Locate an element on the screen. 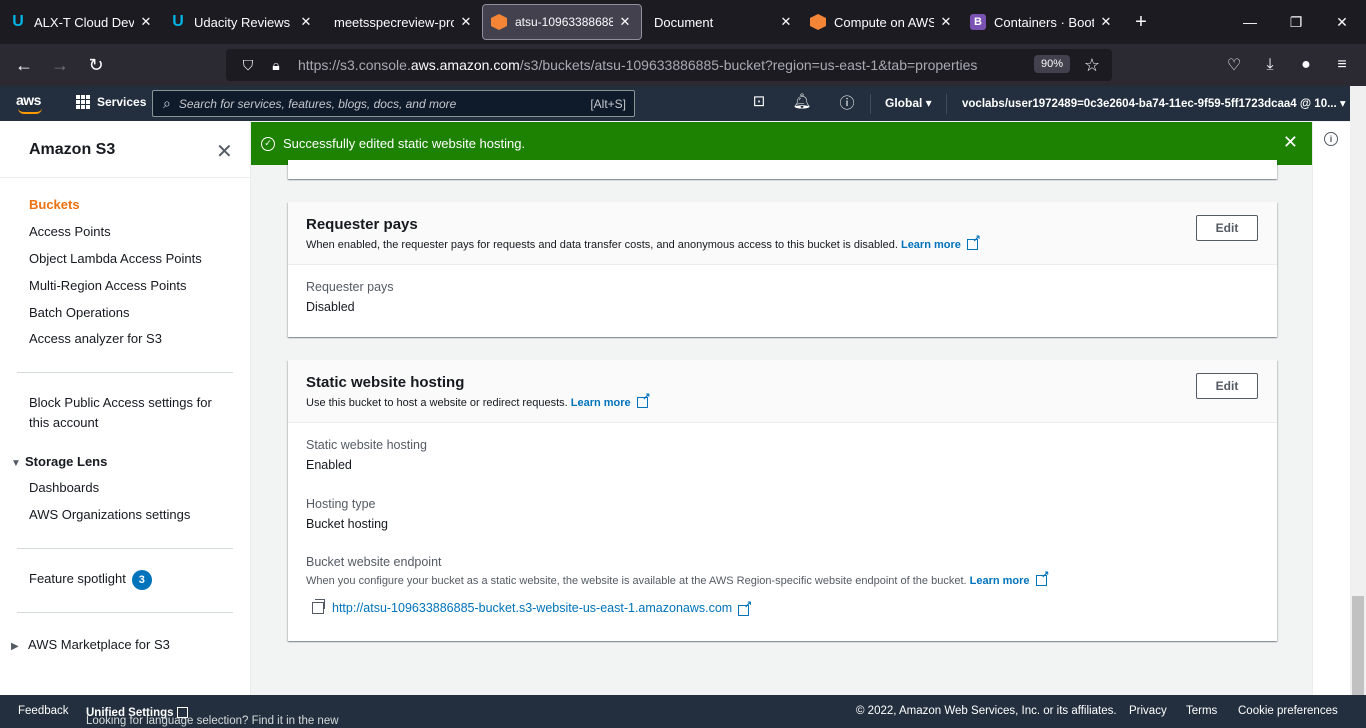 The height and width of the screenshot is (728, 1366). sidebar-item-access-analyzer: Access analyzer for S3 is located at coordinates (95, 339).